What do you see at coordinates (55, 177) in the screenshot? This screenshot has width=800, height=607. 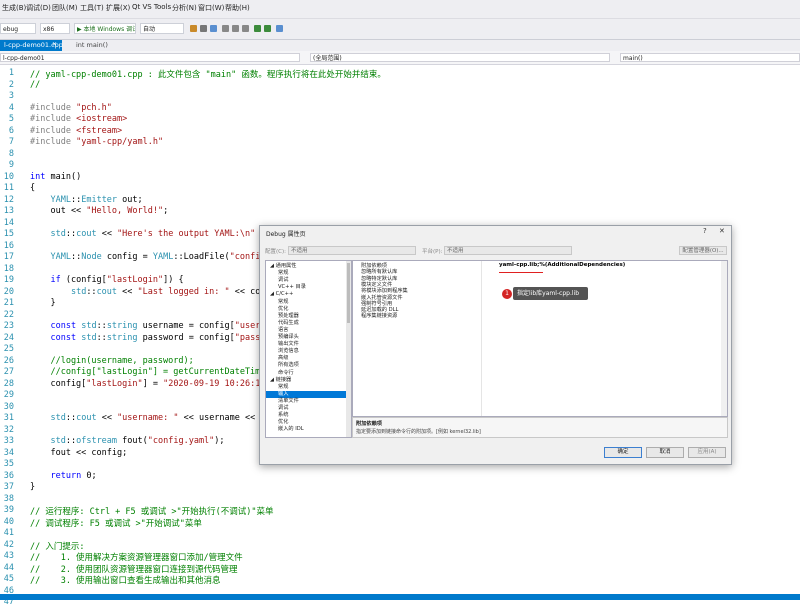 I see `code-line: int main()` at bounding box center [55, 177].